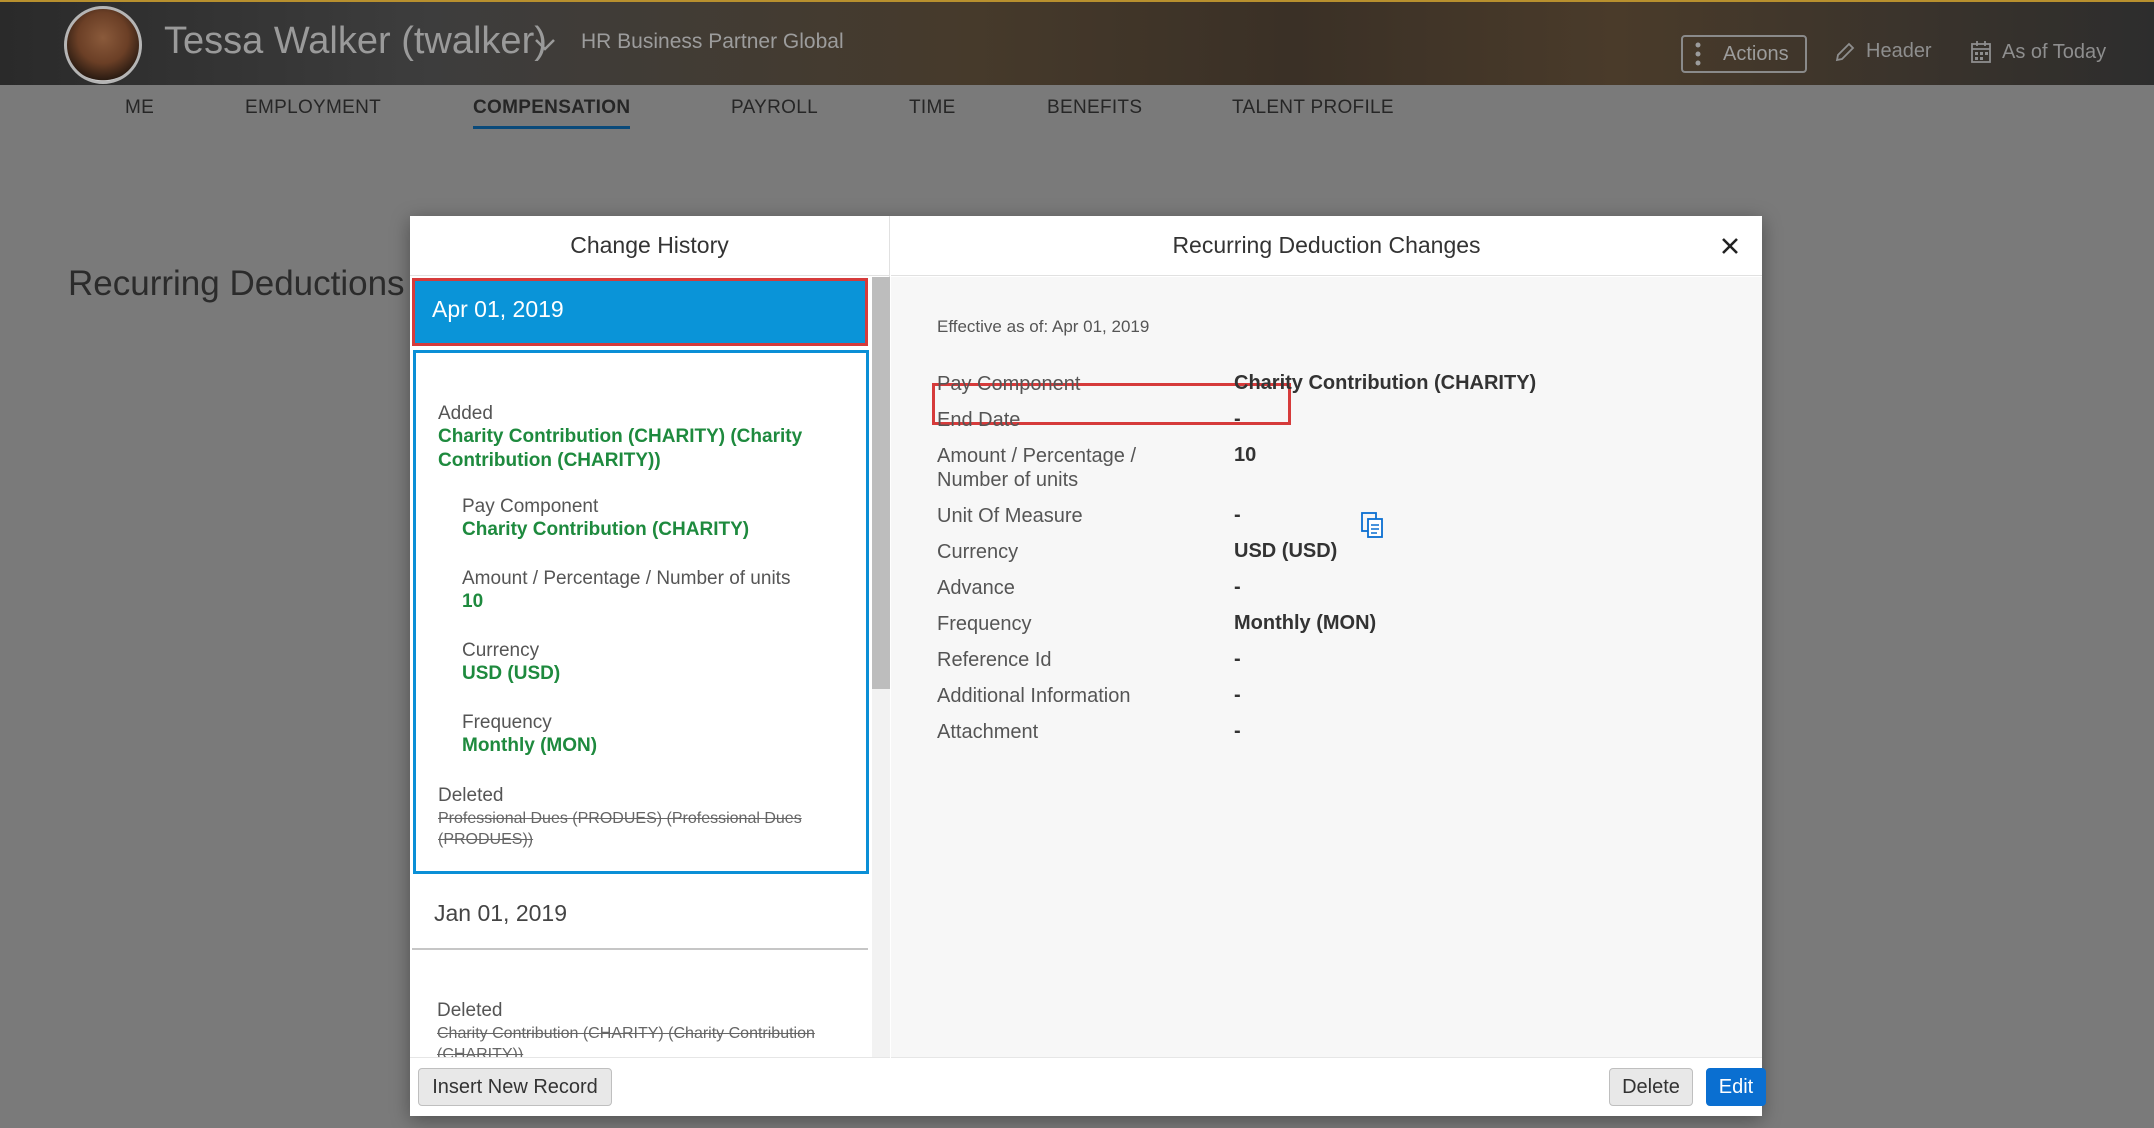  Describe the element at coordinates (501, 913) in the screenshot. I see `history-item-date: Jan 01, 2019` at that location.